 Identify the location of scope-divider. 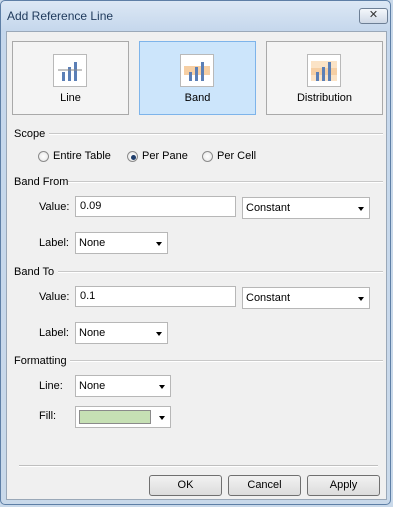
(216, 134).